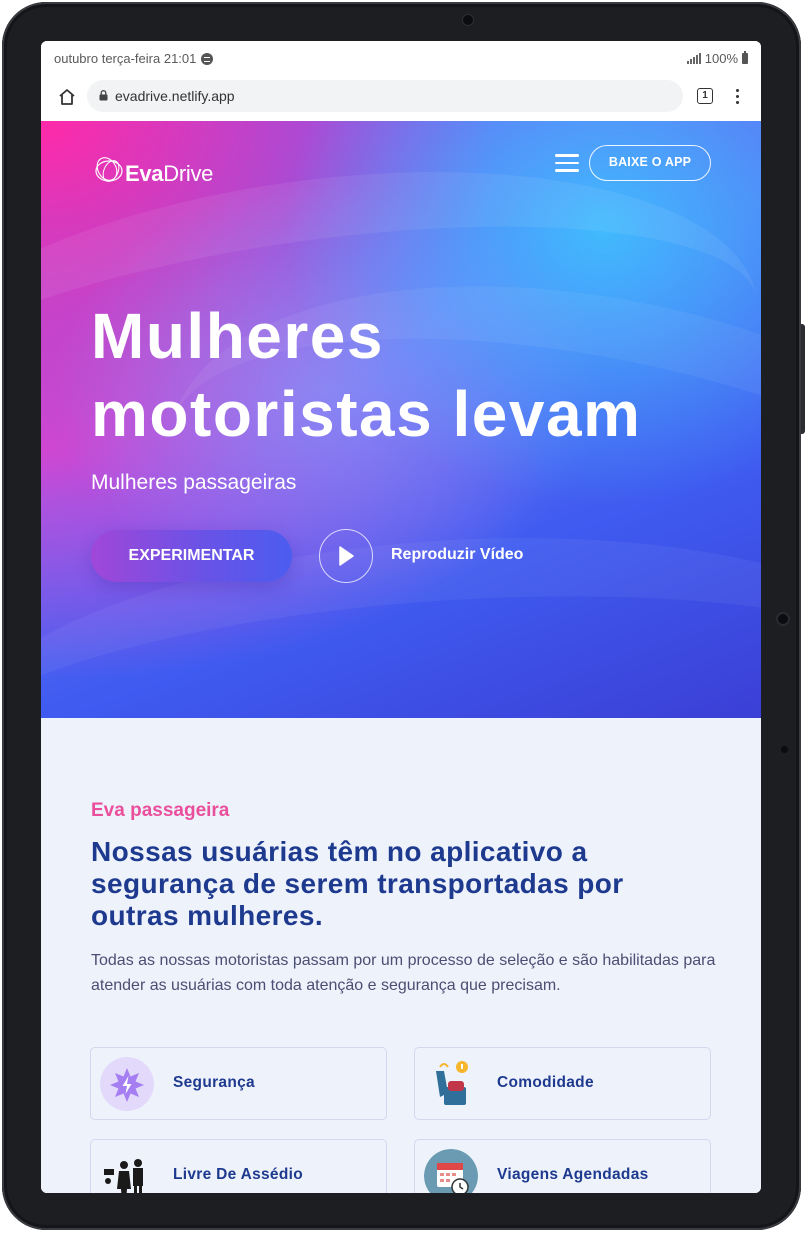 Image resolution: width=805 pixels, height=1234 pixels. Describe the element at coordinates (175, 96) in the screenshot. I see `url-text: evadrive.netlify.app` at that location.